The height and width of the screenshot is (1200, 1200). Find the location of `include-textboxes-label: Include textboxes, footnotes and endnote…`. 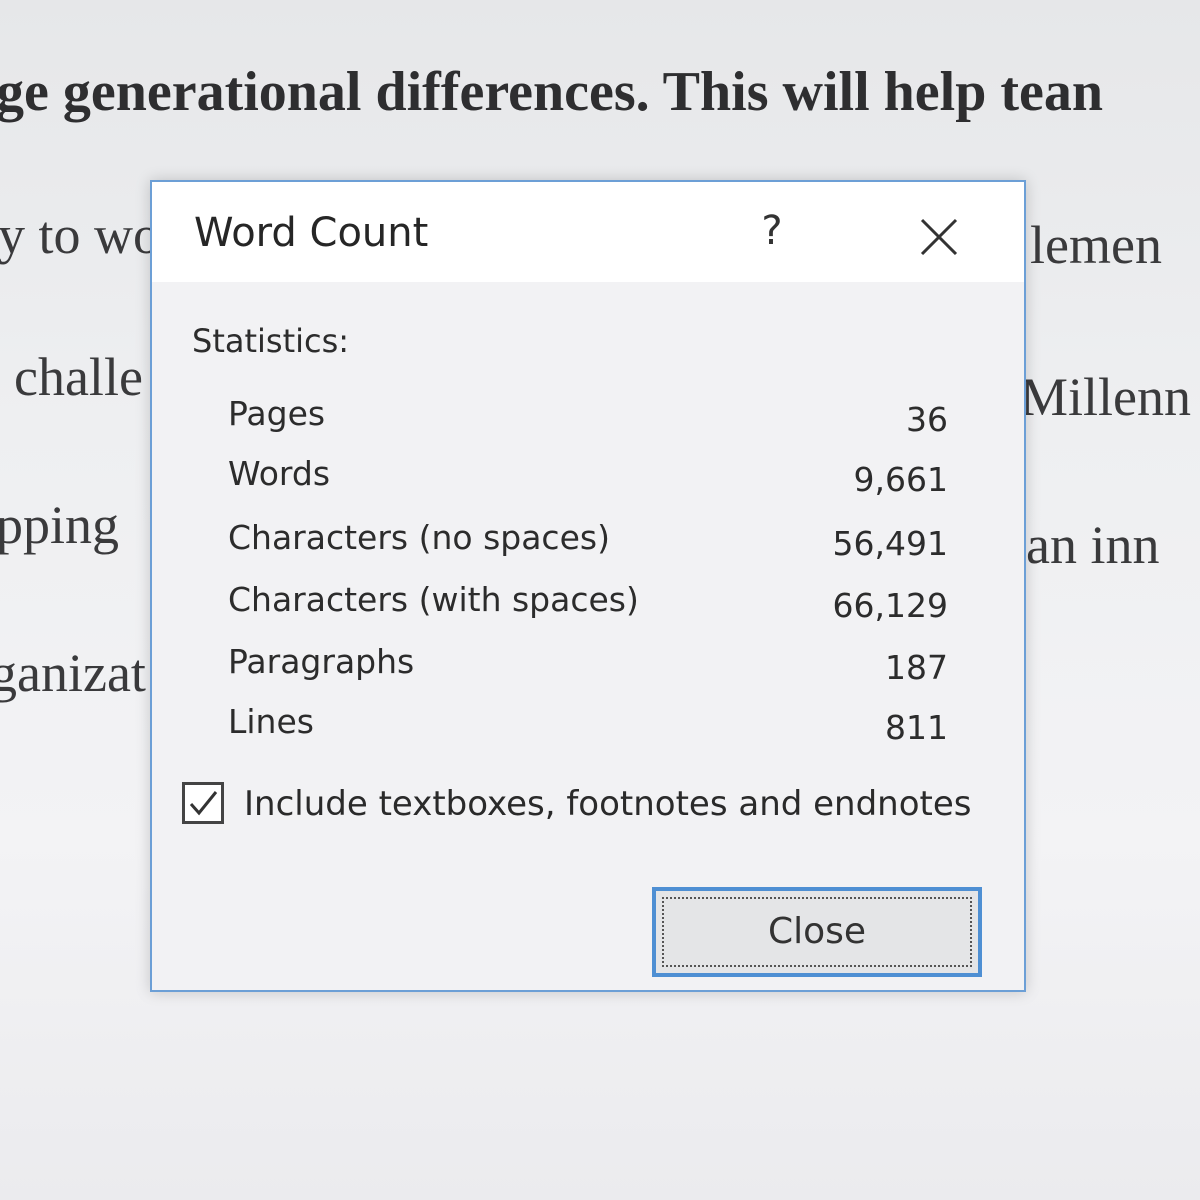

include-textboxes-label: Include textboxes, footnotes and endnote… is located at coordinates (608, 804).